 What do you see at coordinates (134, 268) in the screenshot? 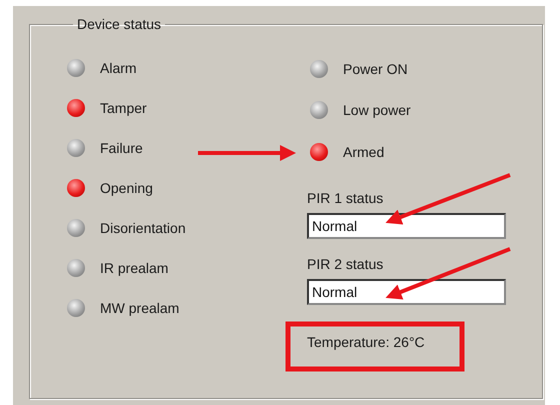
I see `indicator-label: IR prealam` at bounding box center [134, 268].